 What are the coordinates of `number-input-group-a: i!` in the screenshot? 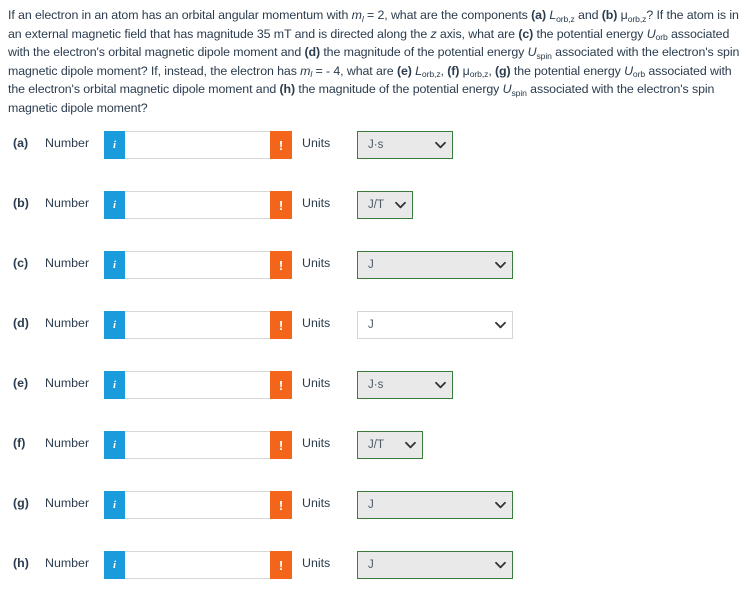 It's located at (198, 145).